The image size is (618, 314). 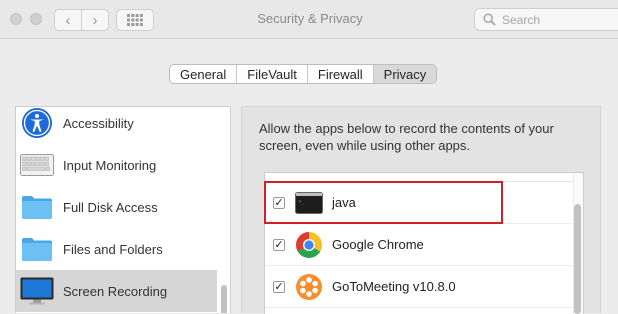 What do you see at coordinates (405, 74) in the screenshot?
I see `tab-privacy: Privacy` at bounding box center [405, 74].